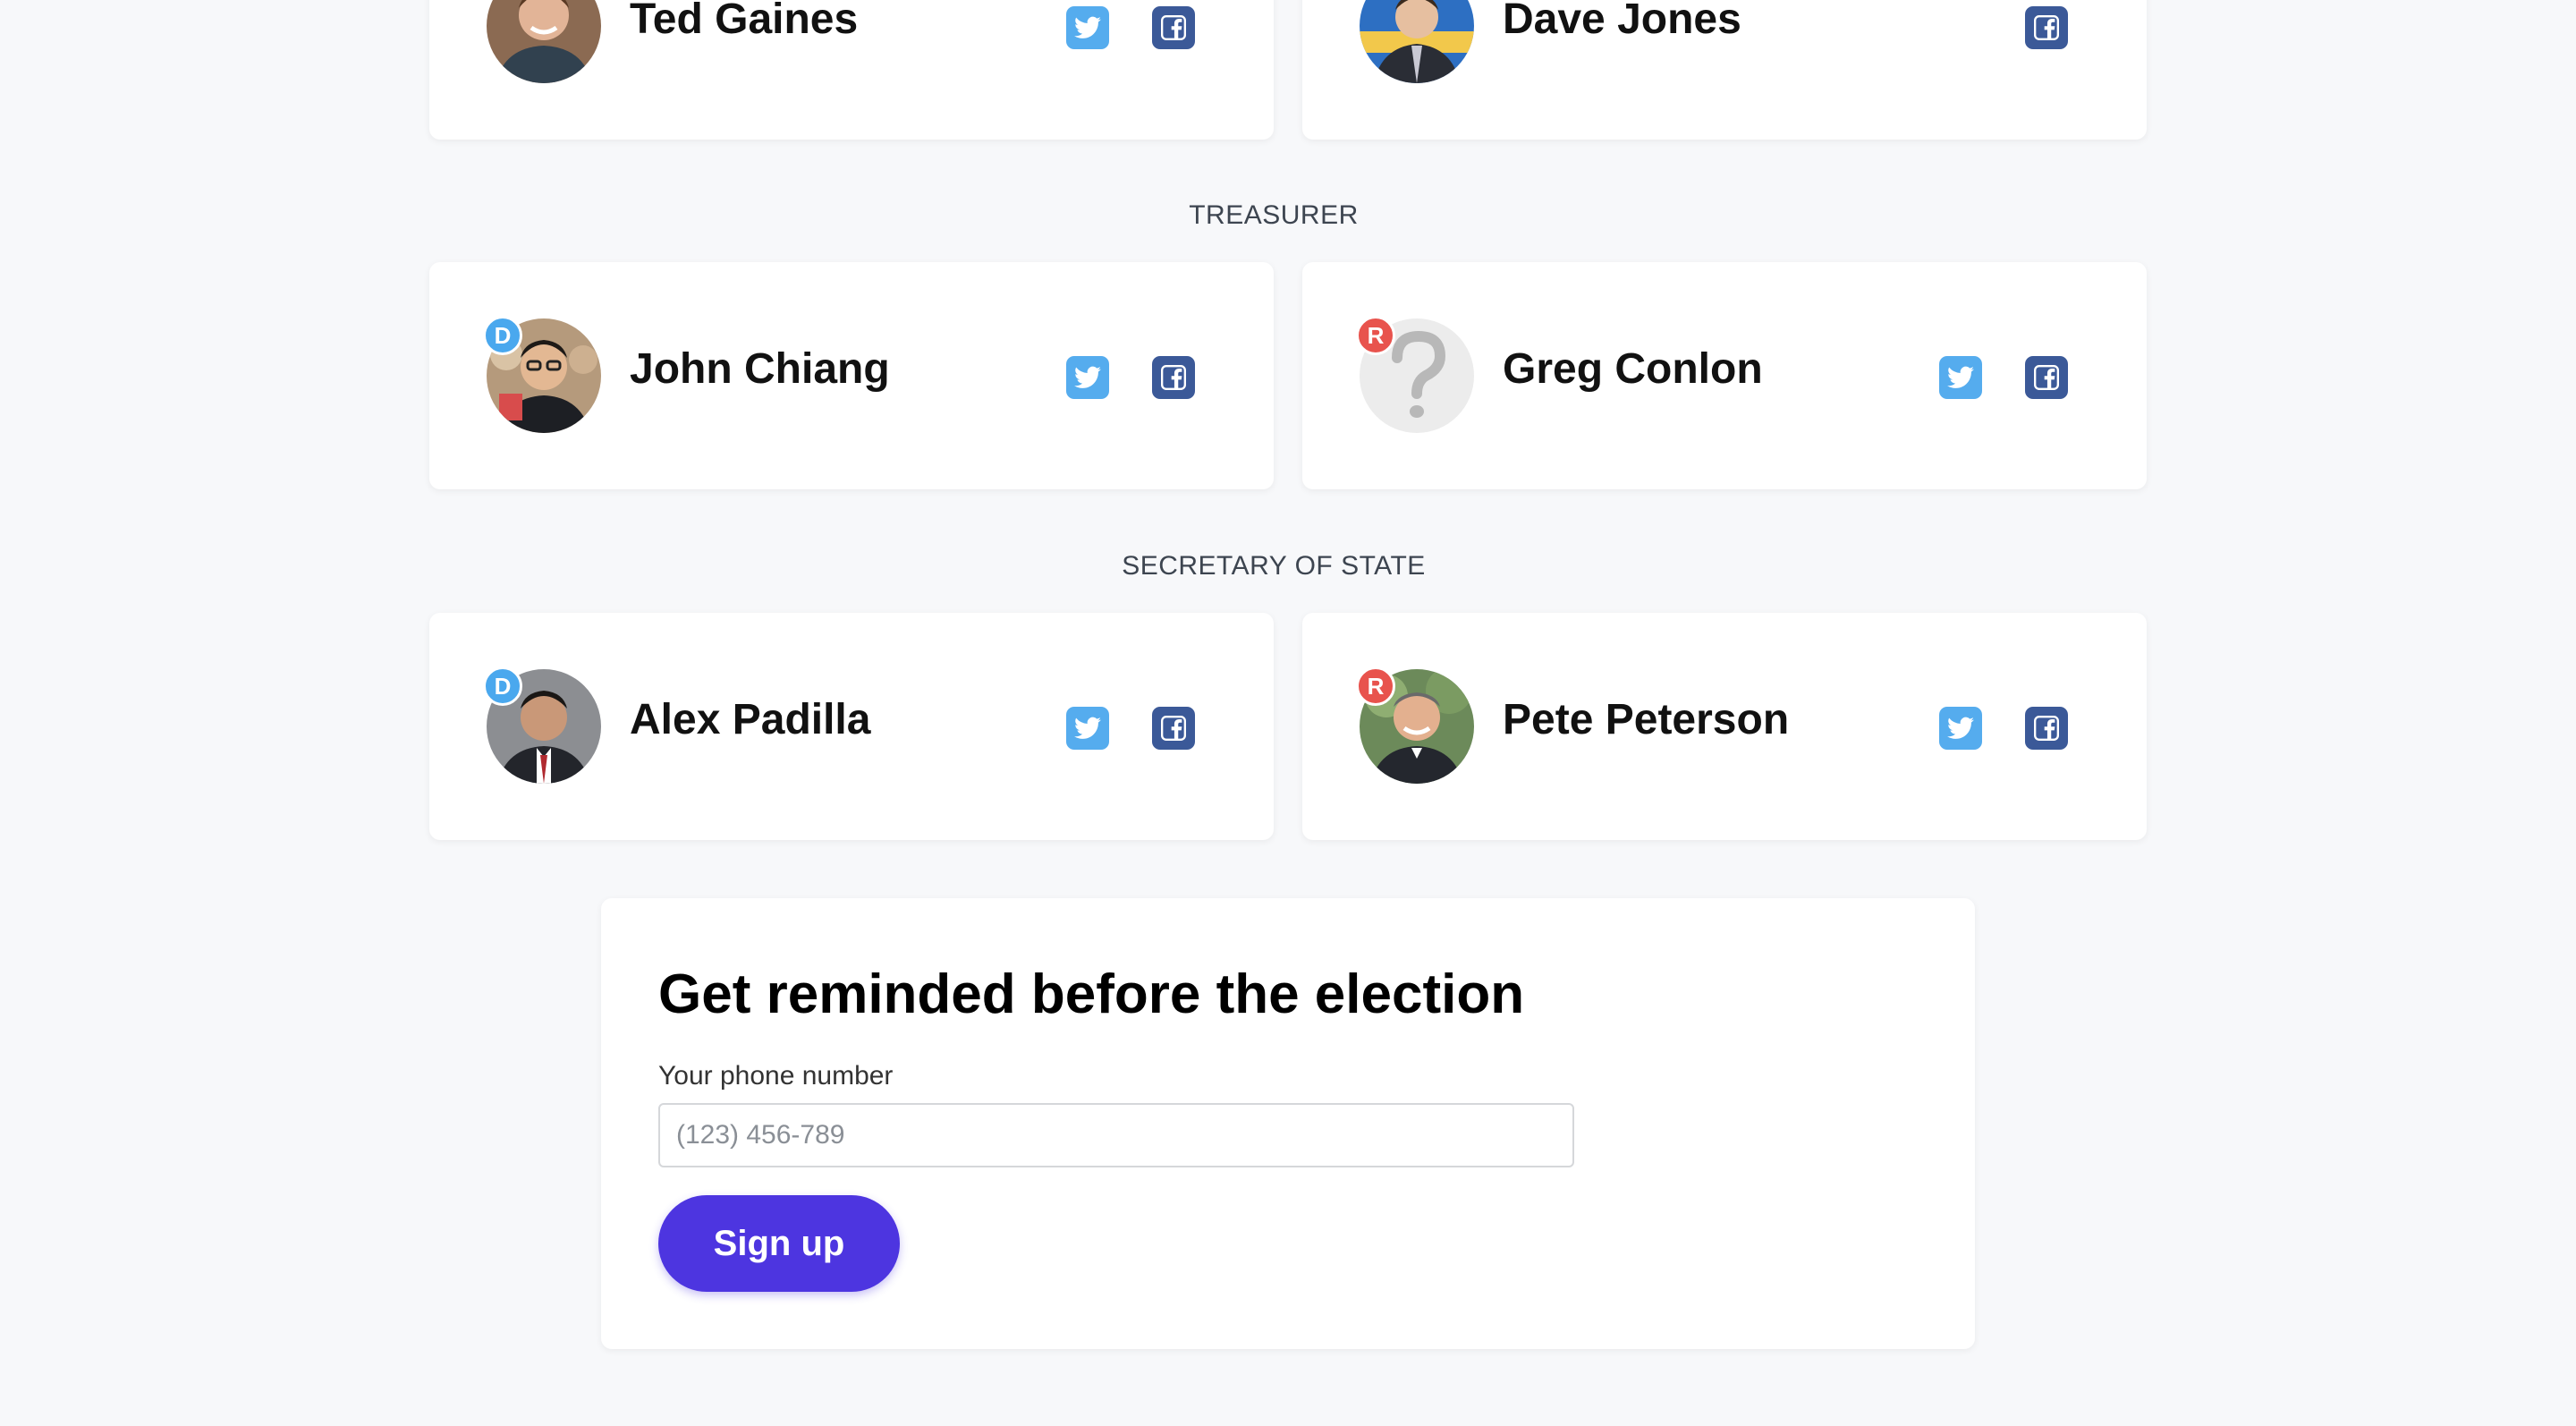 The width and height of the screenshot is (2576, 1426). I want to click on candidate-name: Pete Peterson, so click(1646, 720).